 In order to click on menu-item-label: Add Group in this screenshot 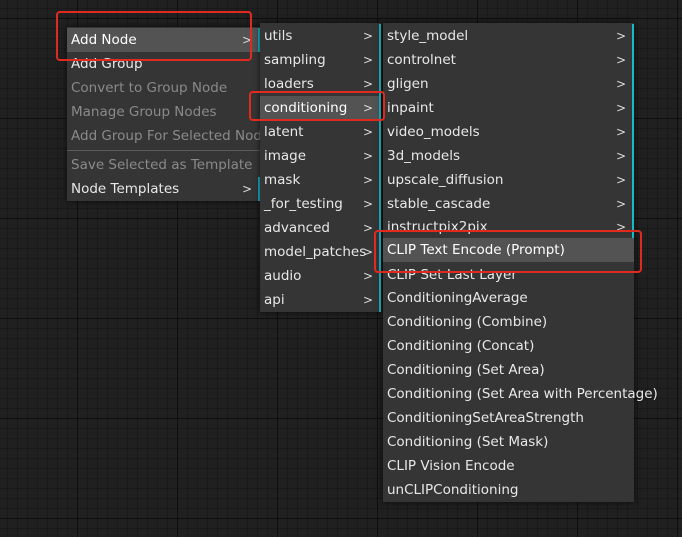, I will do `click(107, 64)`.